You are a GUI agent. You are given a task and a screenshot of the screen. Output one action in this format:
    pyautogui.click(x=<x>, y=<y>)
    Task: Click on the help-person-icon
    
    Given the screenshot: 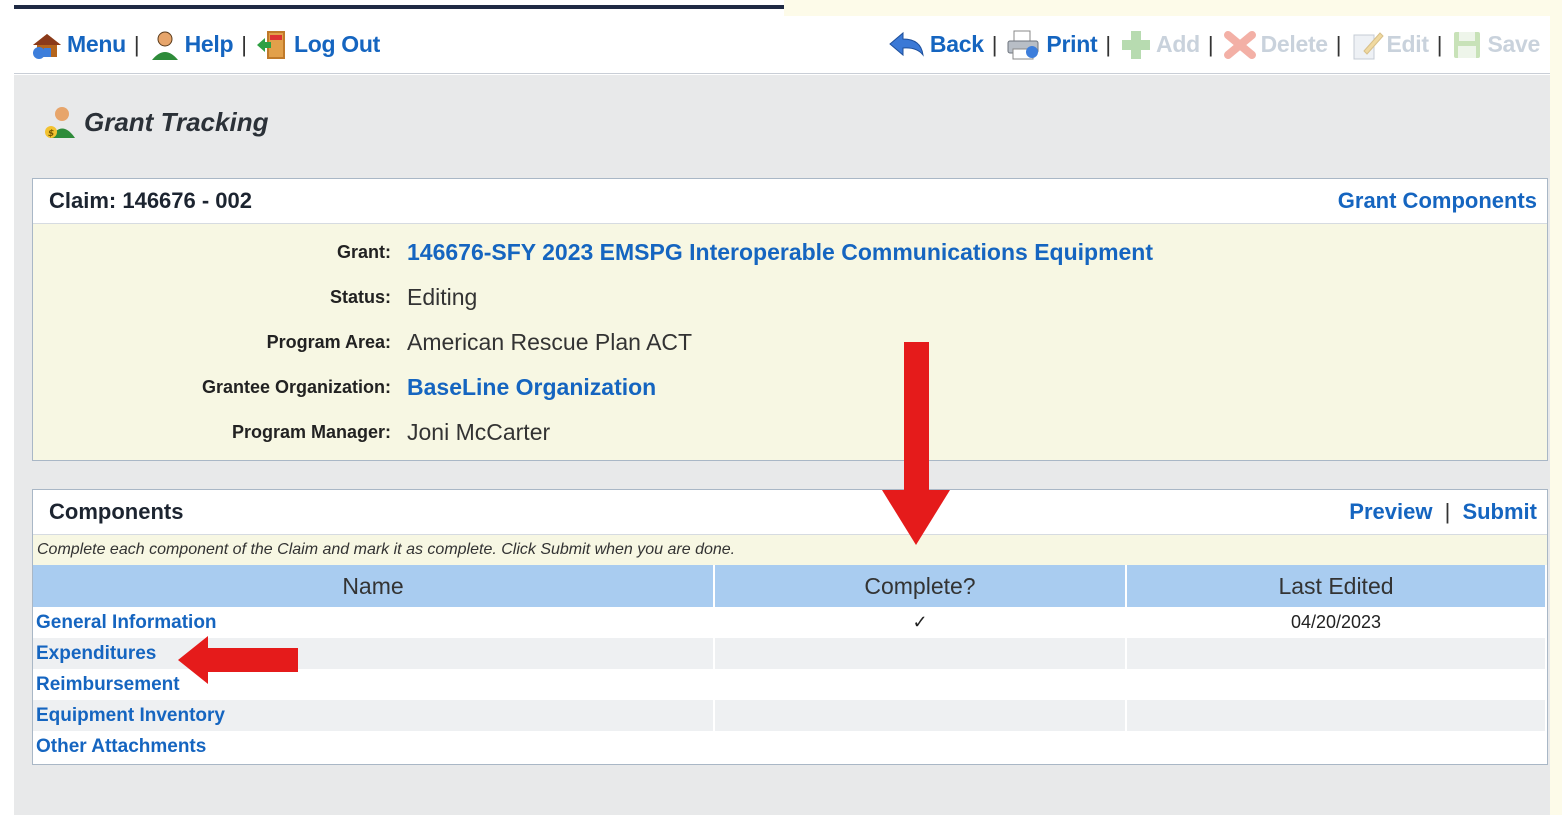 What is the action you would take?
    pyautogui.click(x=165, y=45)
    